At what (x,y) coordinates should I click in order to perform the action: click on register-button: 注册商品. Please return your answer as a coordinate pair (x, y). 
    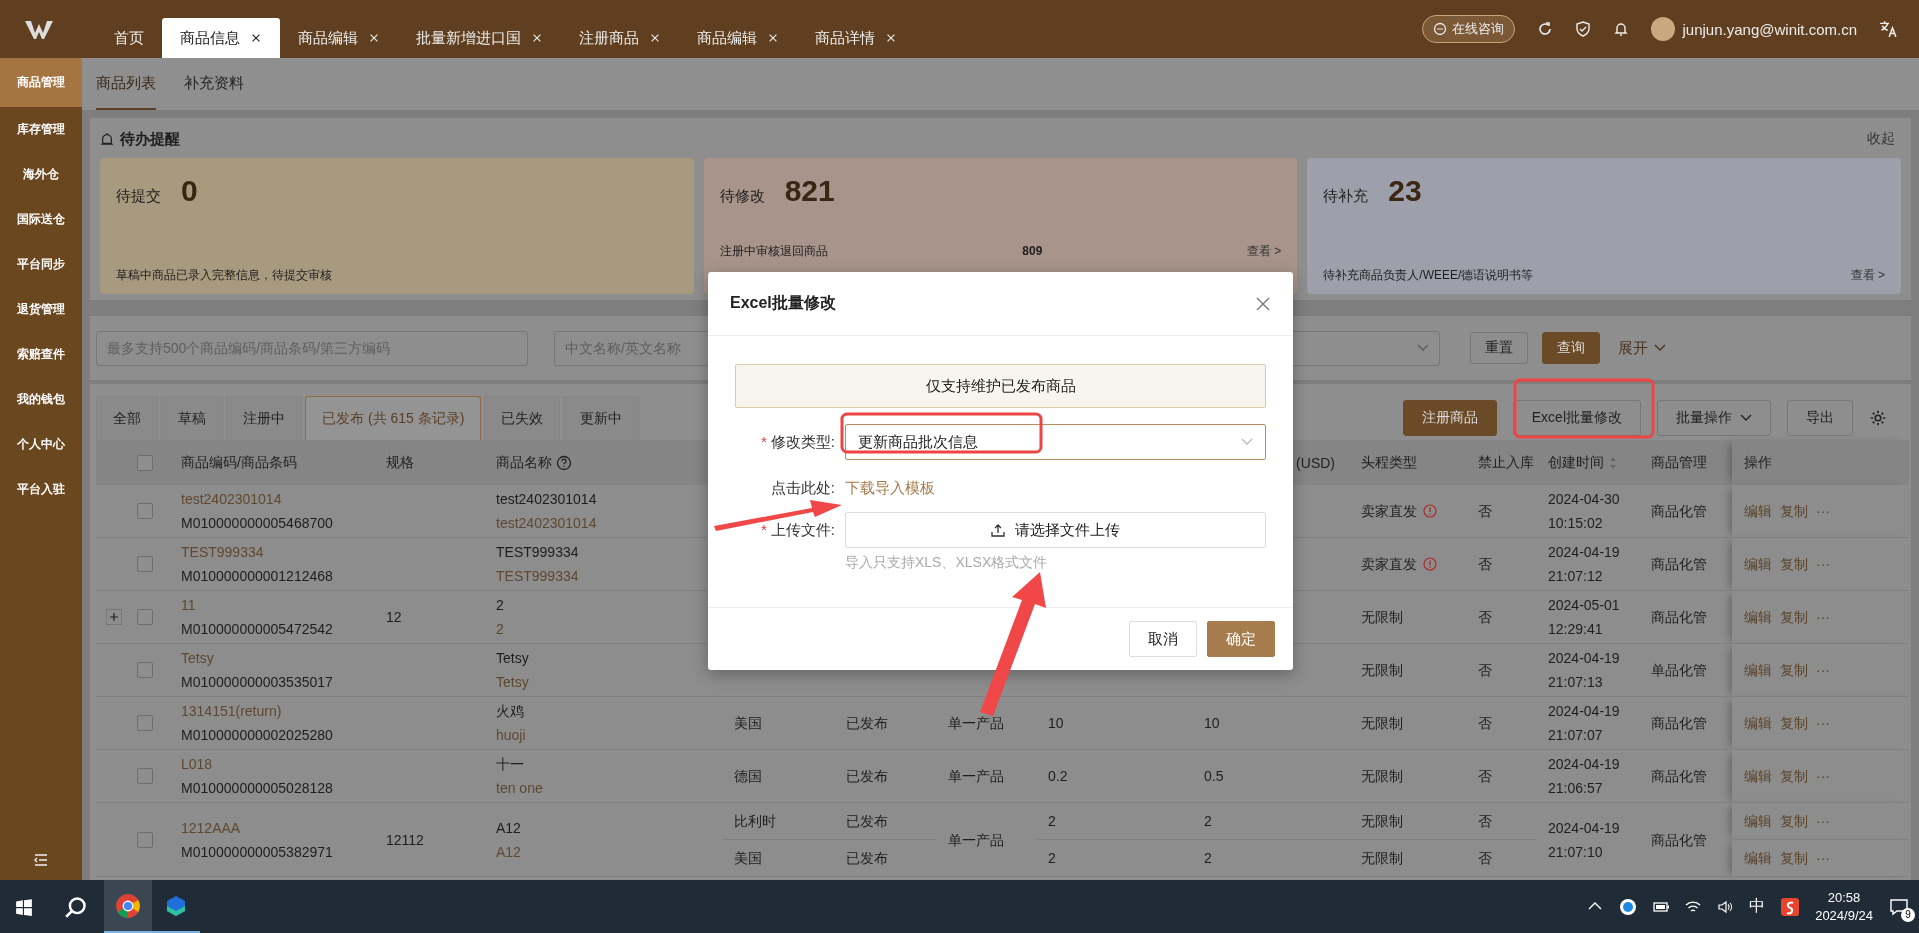
    Looking at the image, I should click on (1449, 418).